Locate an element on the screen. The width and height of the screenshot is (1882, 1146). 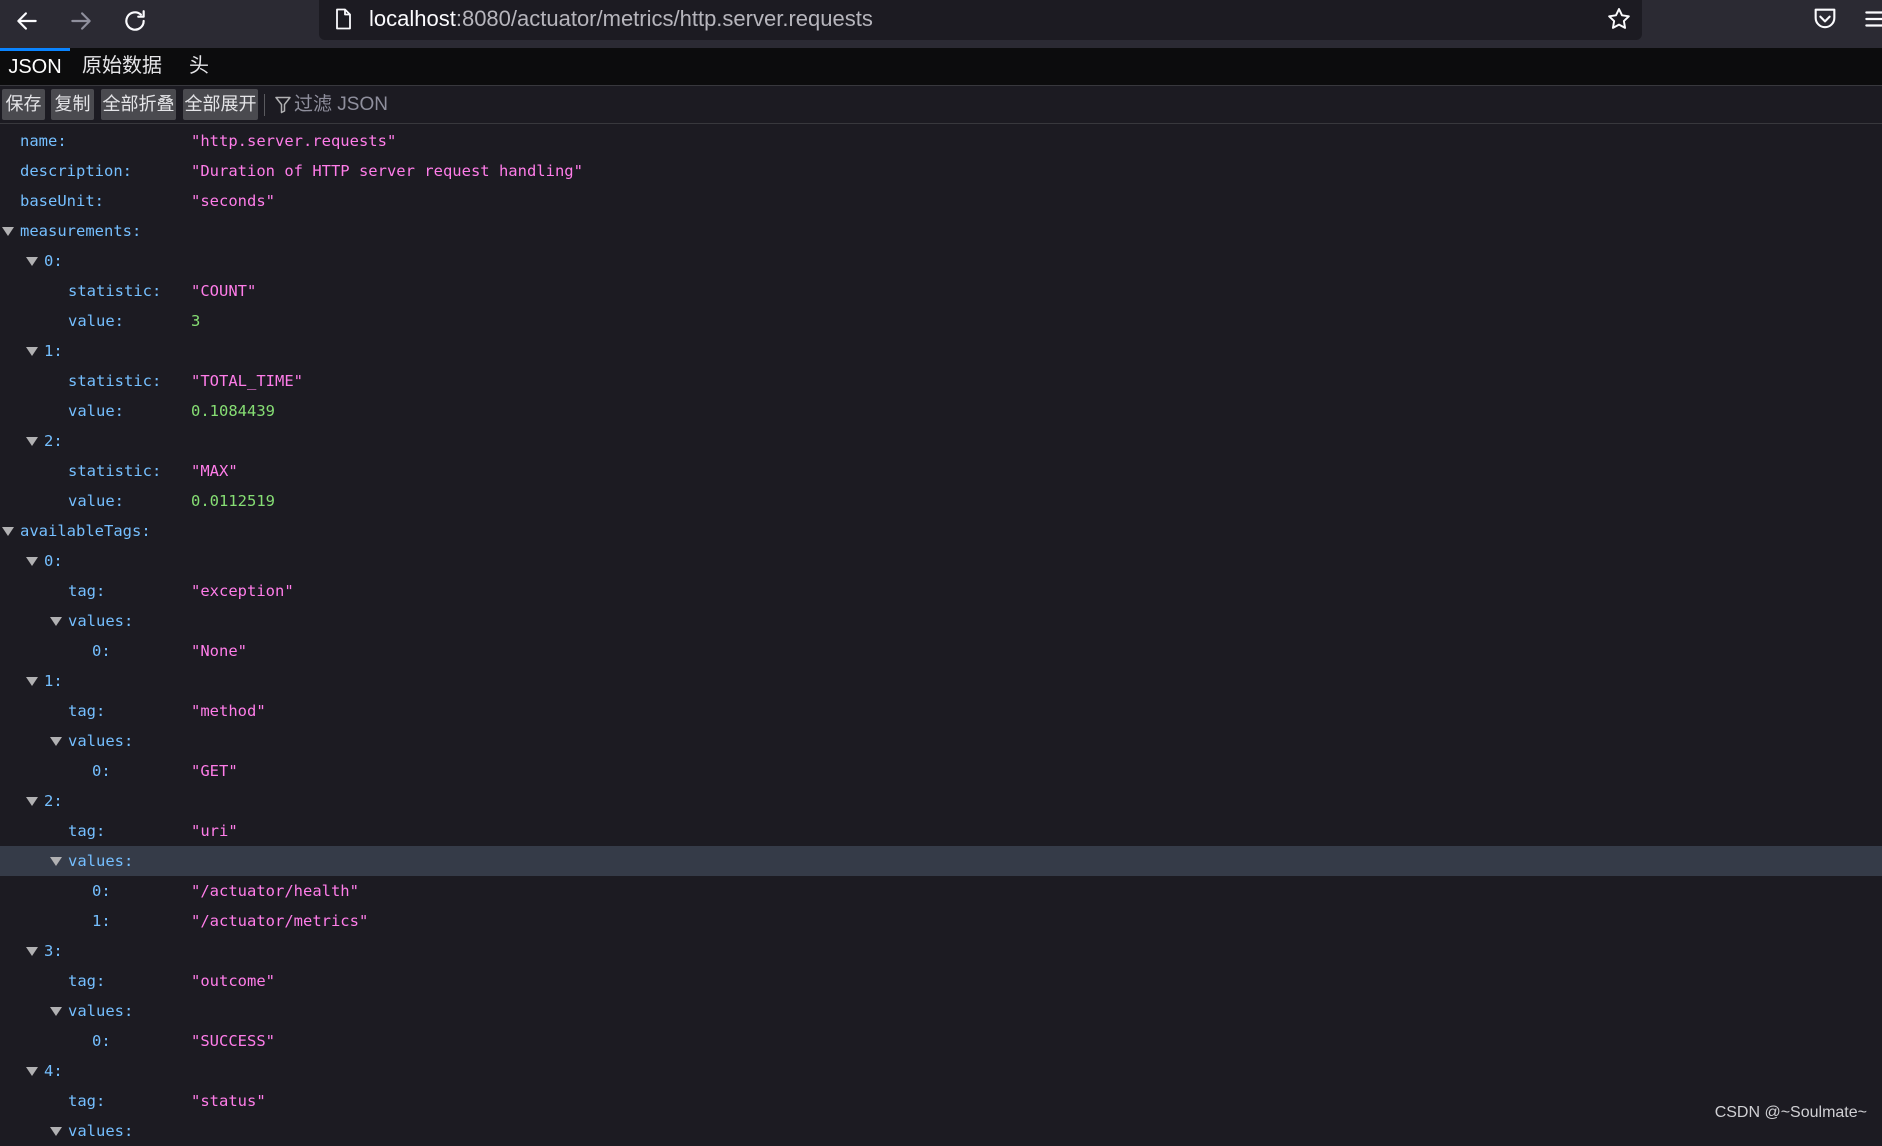
tree-row: tag: "uri" is located at coordinates (941, 831).